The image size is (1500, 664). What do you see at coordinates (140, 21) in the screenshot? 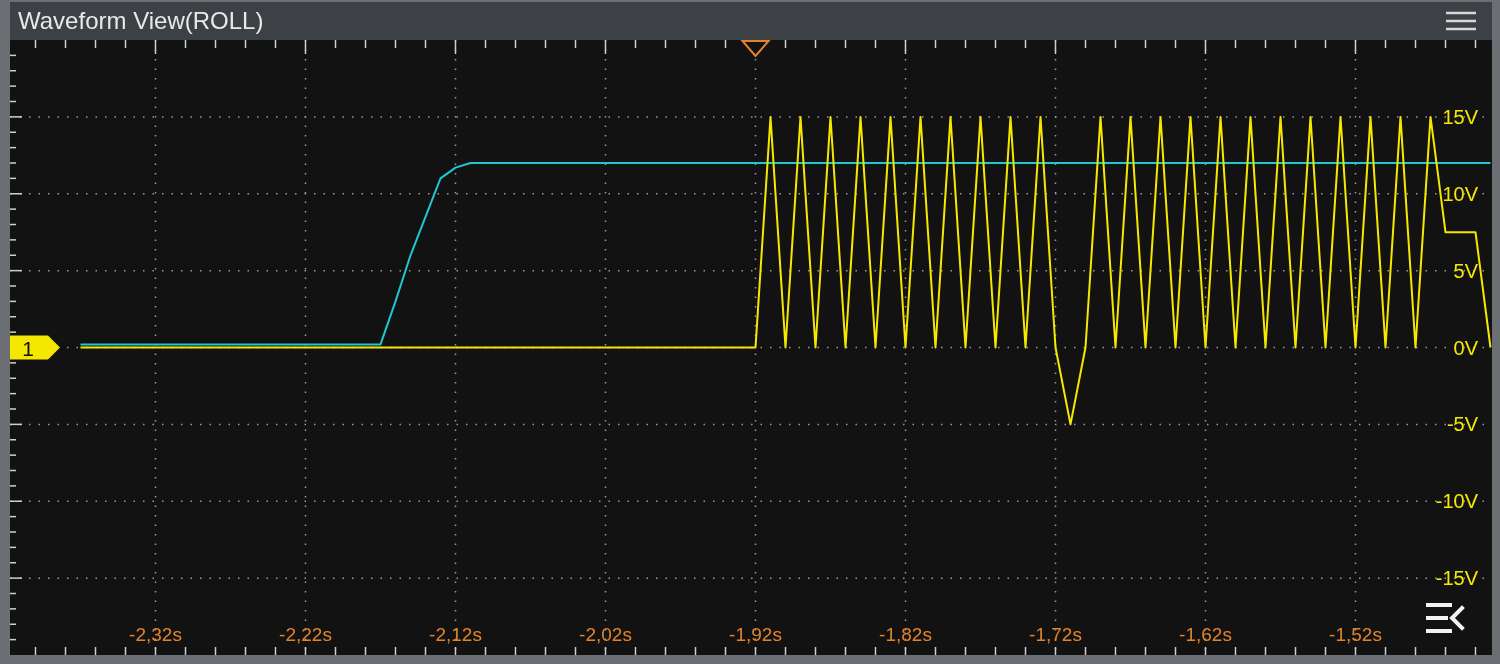
I see `window-title: Waveform View(ROLL)` at bounding box center [140, 21].